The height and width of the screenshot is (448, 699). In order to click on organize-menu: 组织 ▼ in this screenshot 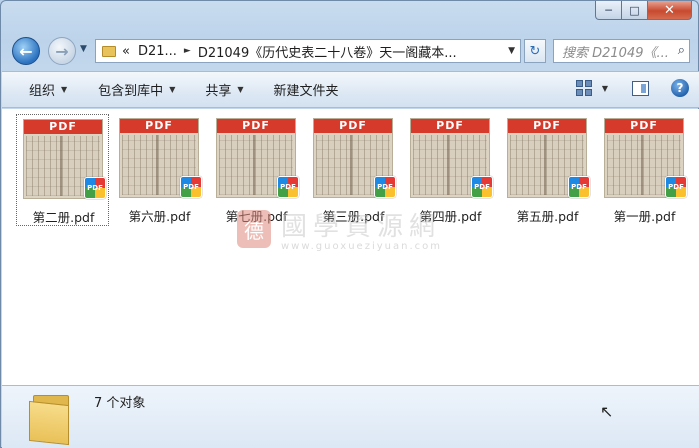, I will do `click(48, 89)`.